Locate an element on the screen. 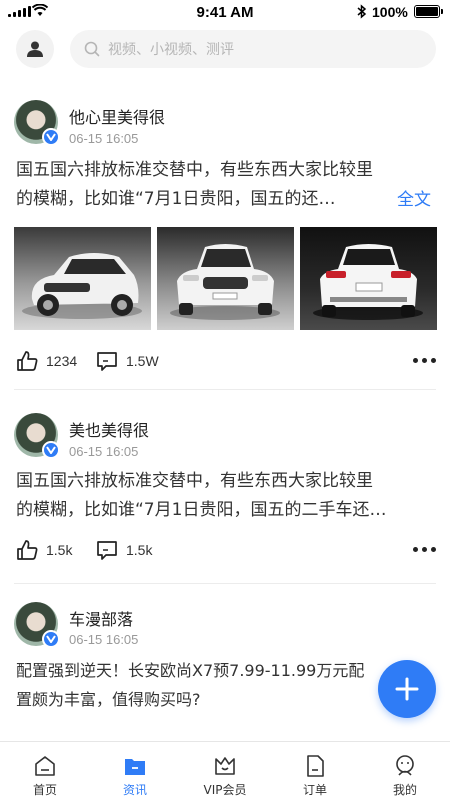 Image resolution: width=450 pixels, height=800 pixels. user-icon is located at coordinates (35, 49).